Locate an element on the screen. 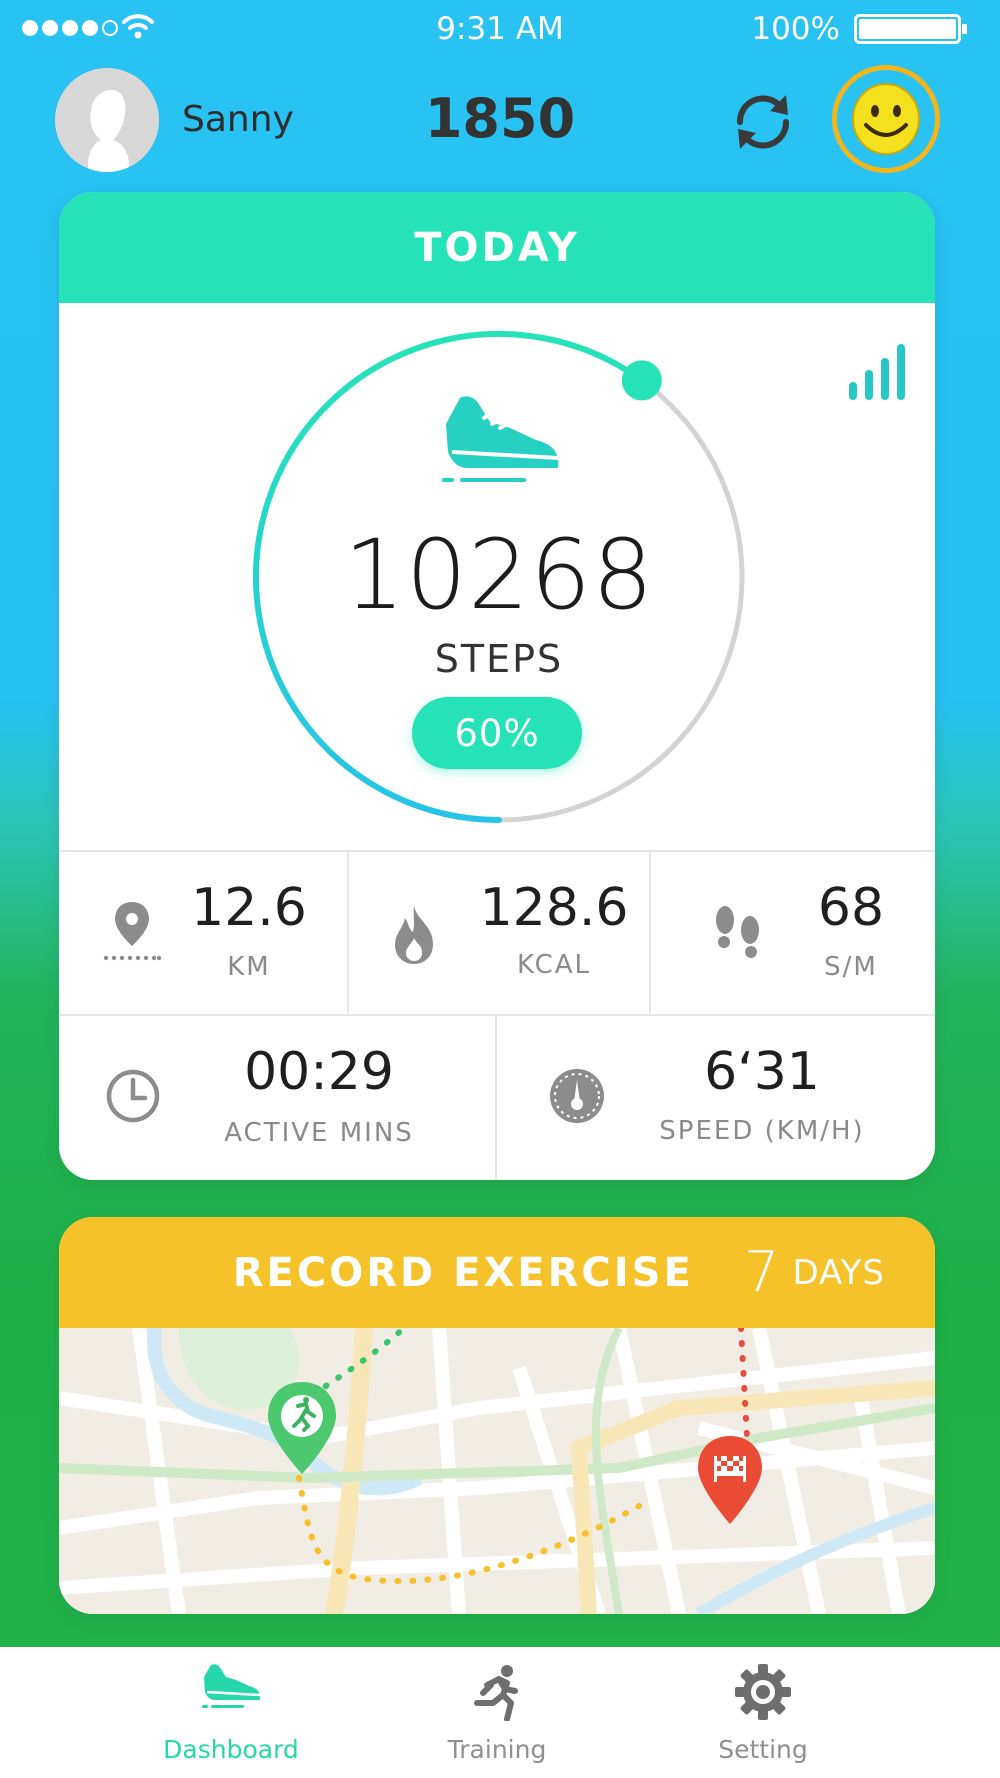  tab-setting: Setting is located at coordinates (763, 1712).